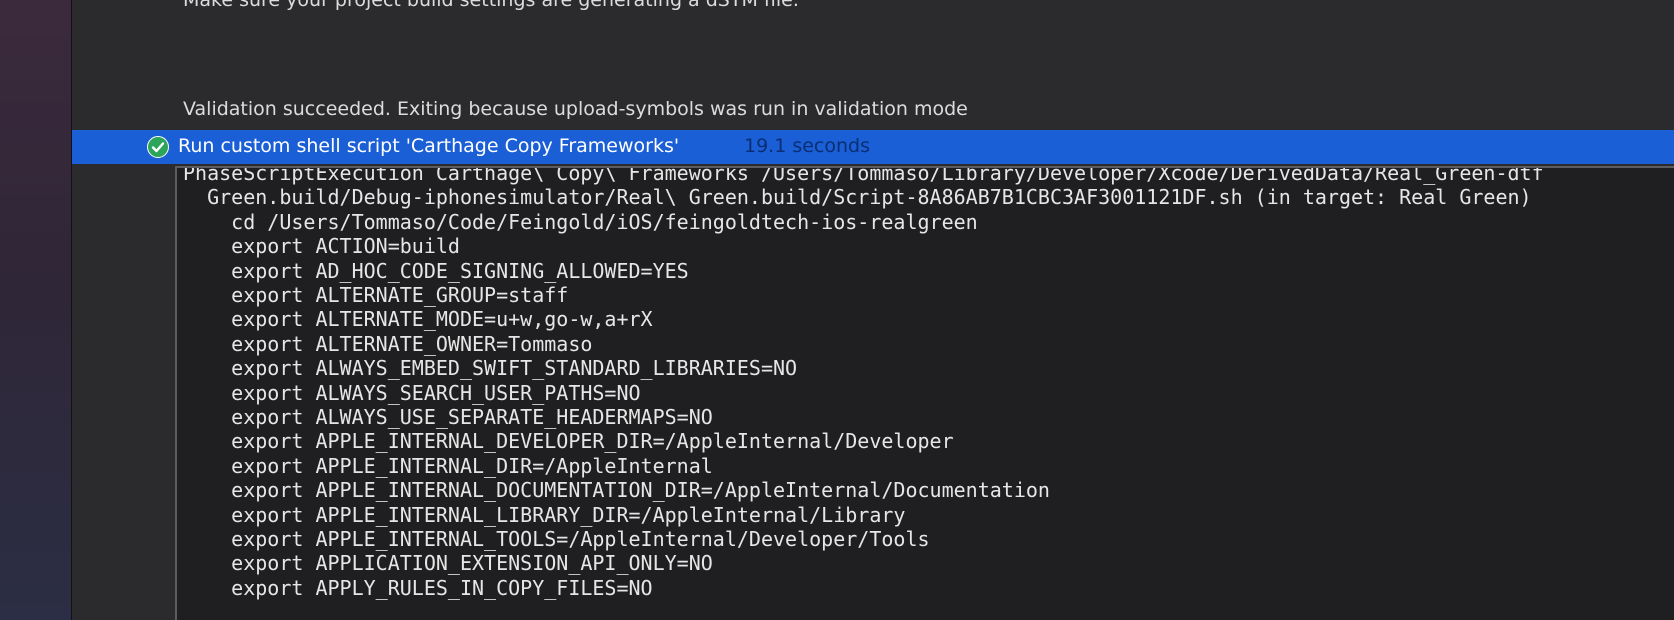 Image resolution: width=1674 pixels, height=620 pixels. I want to click on console-line: export ALWAYS_USE_SEPARATE_HEADERMAPS=NO, so click(448, 417).